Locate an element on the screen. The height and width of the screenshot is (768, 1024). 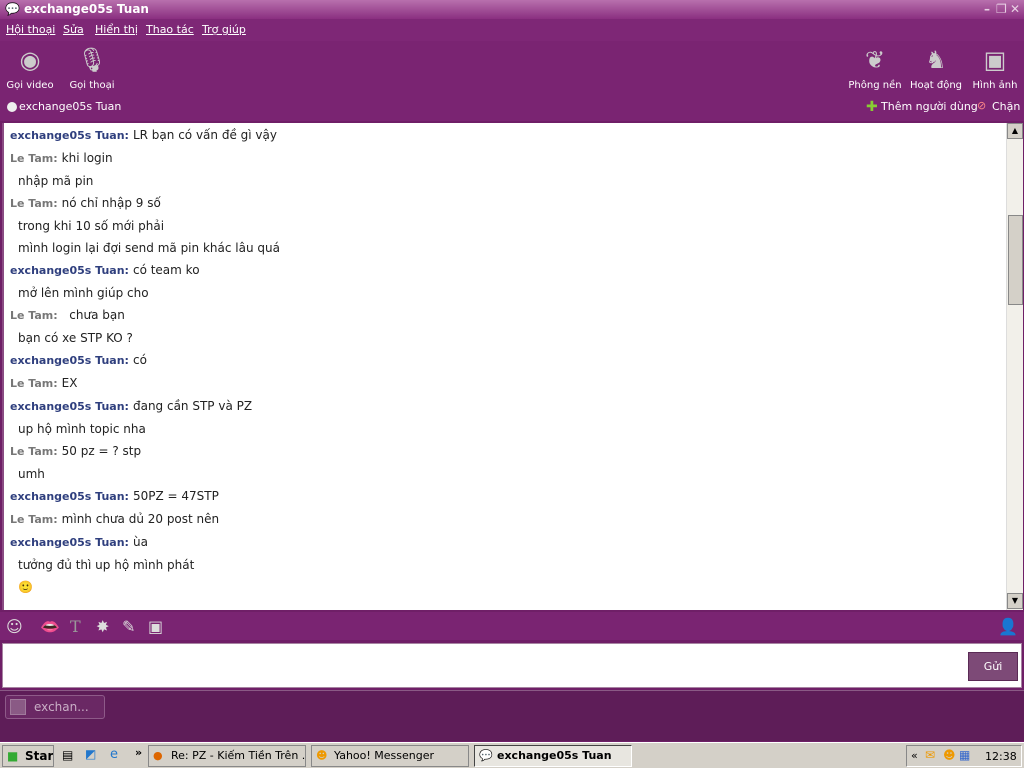
photos-button: ▣ Hình ảnh is located at coordinates (994, 67).